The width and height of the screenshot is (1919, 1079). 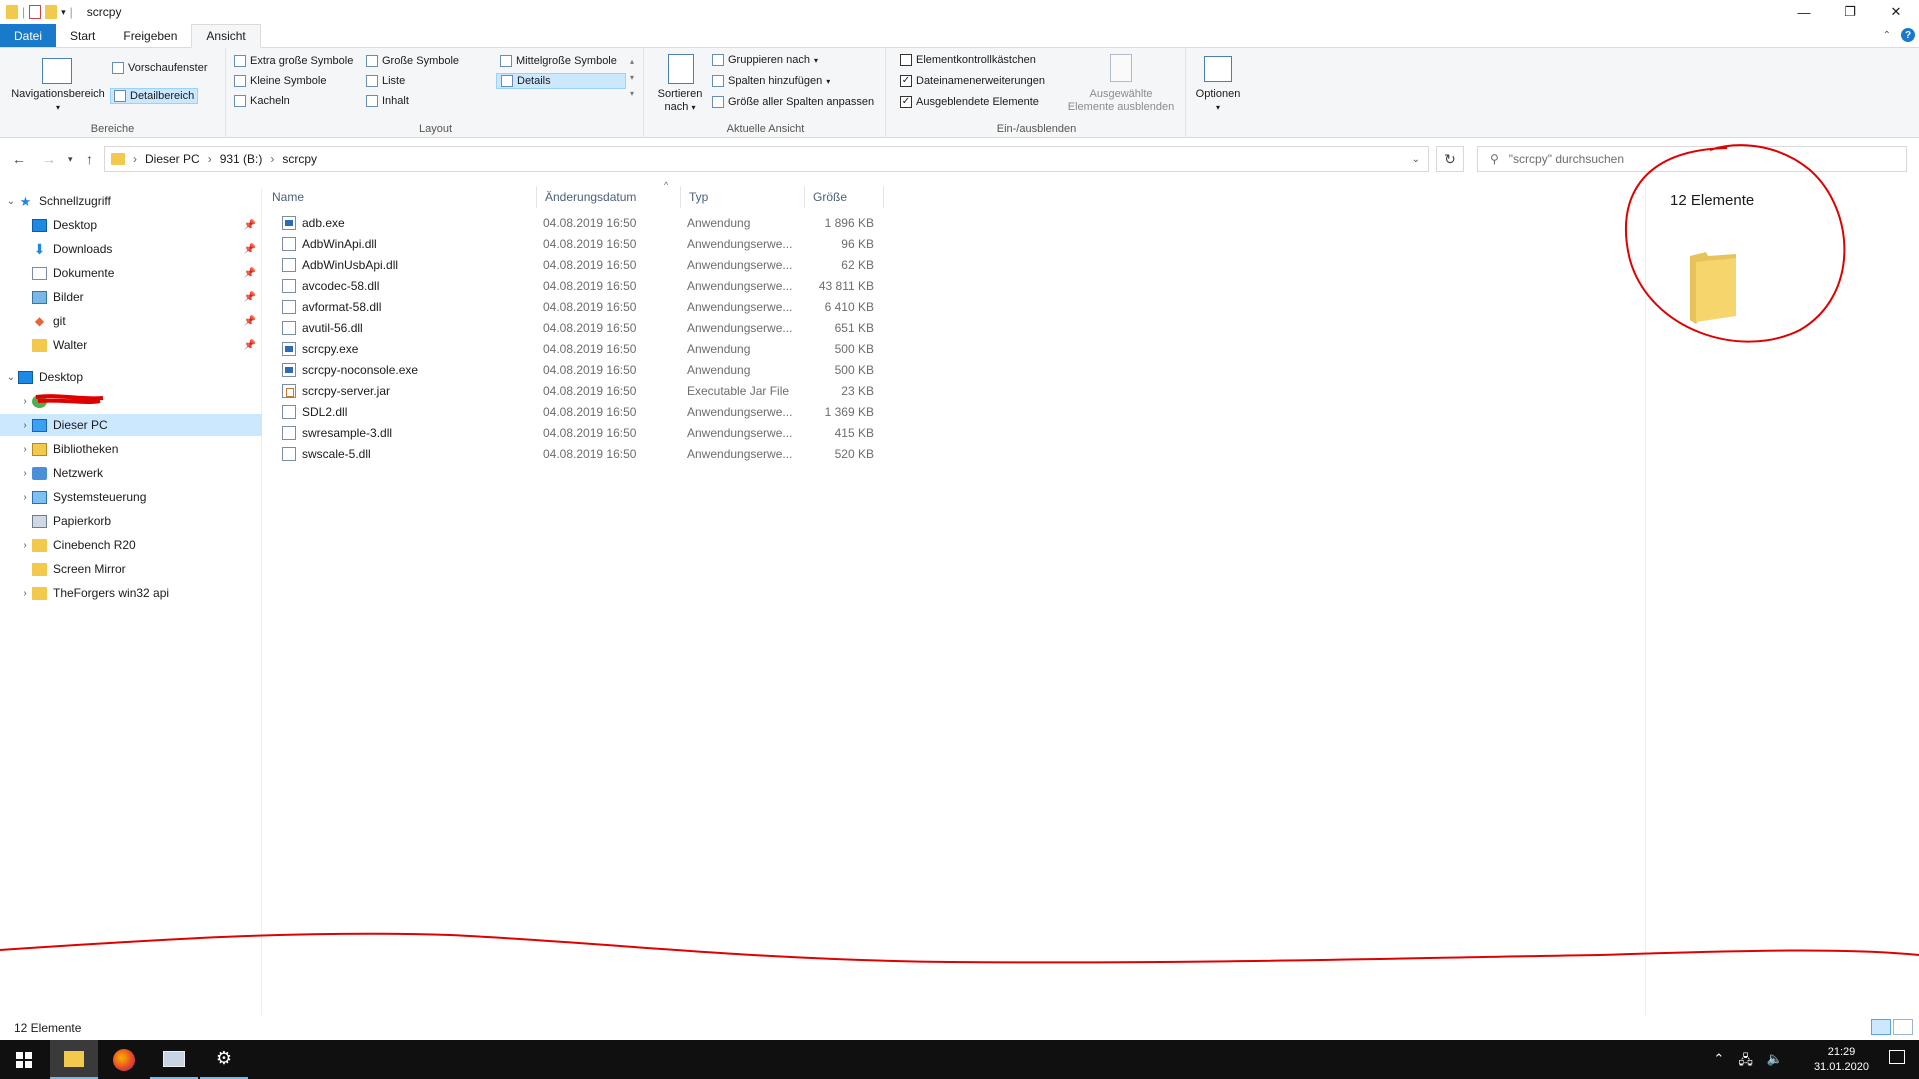 What do you see at coordinates (131, 401) in the screenshot?
I see `sidebar-item-redacted: ›` at bounding box center [131, 401].